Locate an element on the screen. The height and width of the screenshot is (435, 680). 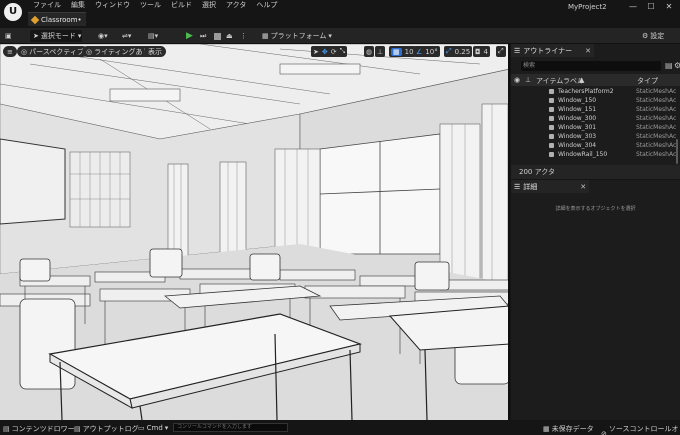
outliner-row: Window_150 StaticMeshAc is located at coordinates (595, 100).